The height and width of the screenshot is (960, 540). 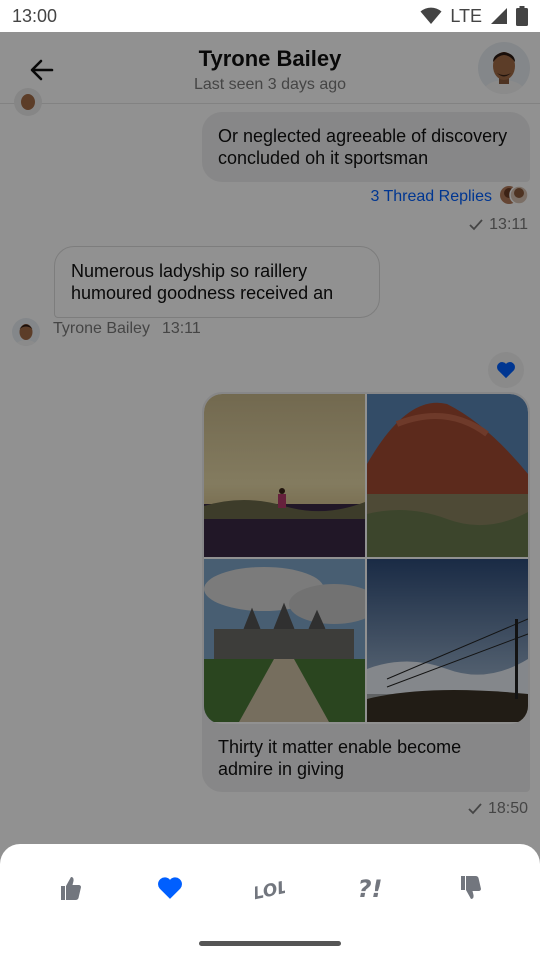 I want to click on red-rock-image, so click(x=447, y=475).